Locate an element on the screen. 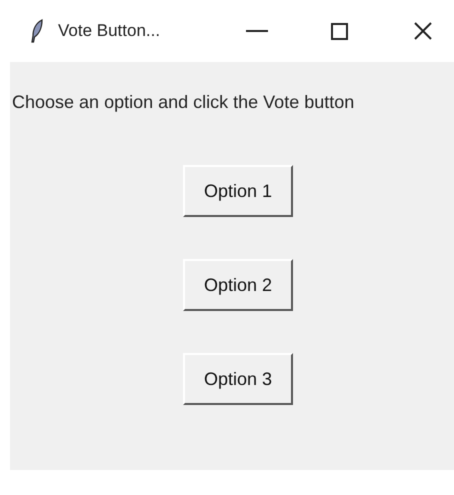 The height and width of the screenshot is (495, 454). maximize-icon is located at coordinates (339, 31).